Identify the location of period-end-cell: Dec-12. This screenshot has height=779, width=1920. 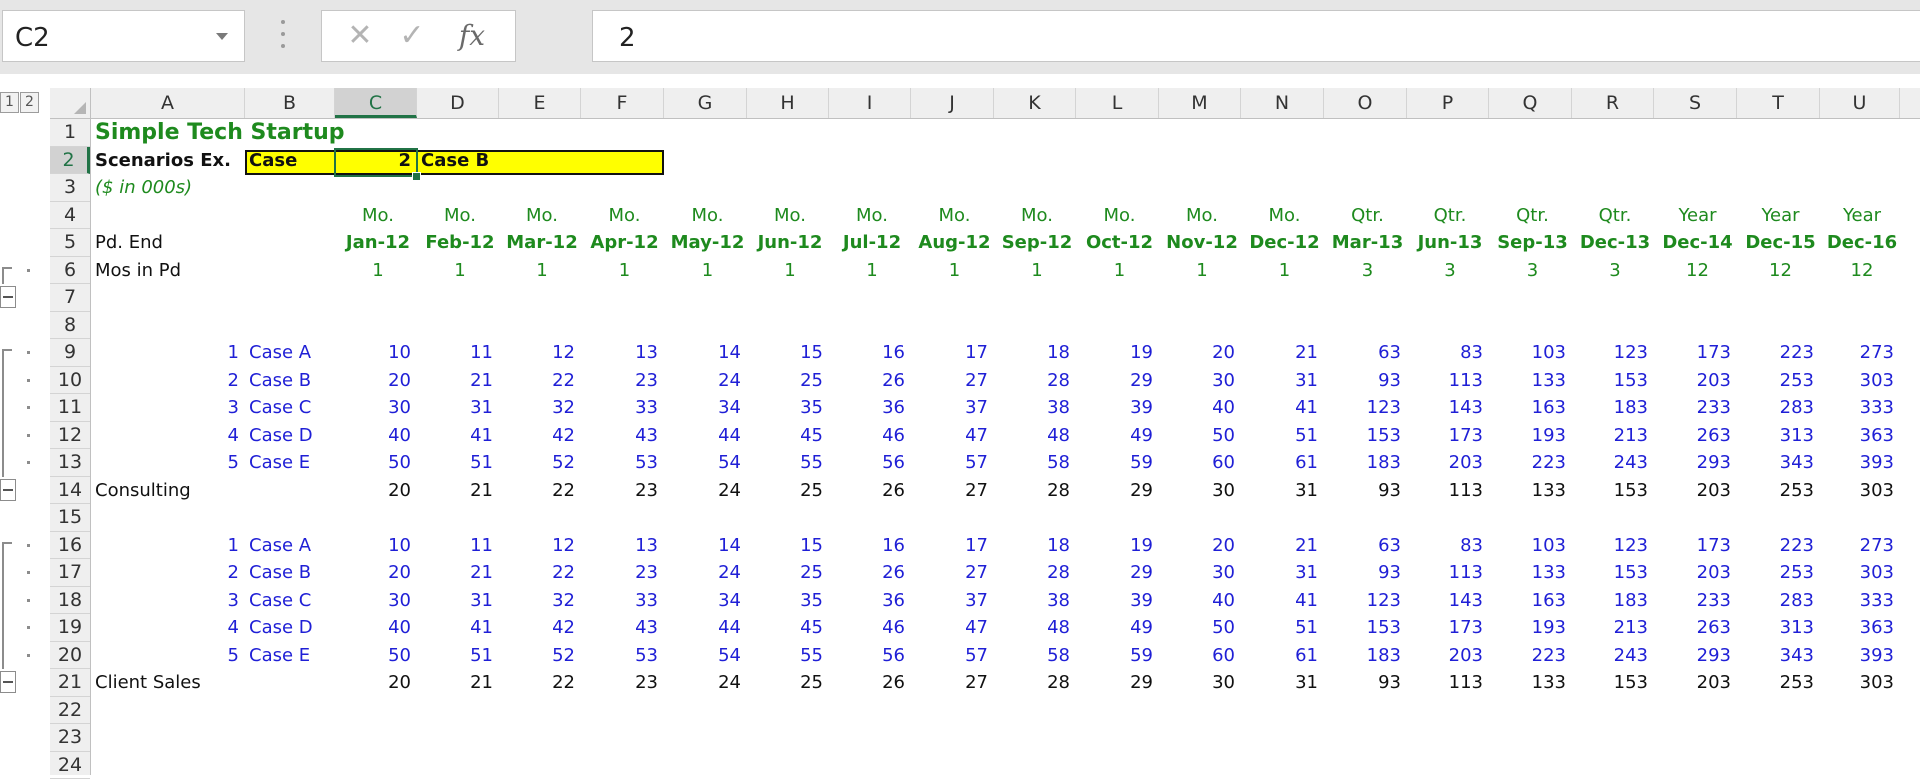
(1282, 243).